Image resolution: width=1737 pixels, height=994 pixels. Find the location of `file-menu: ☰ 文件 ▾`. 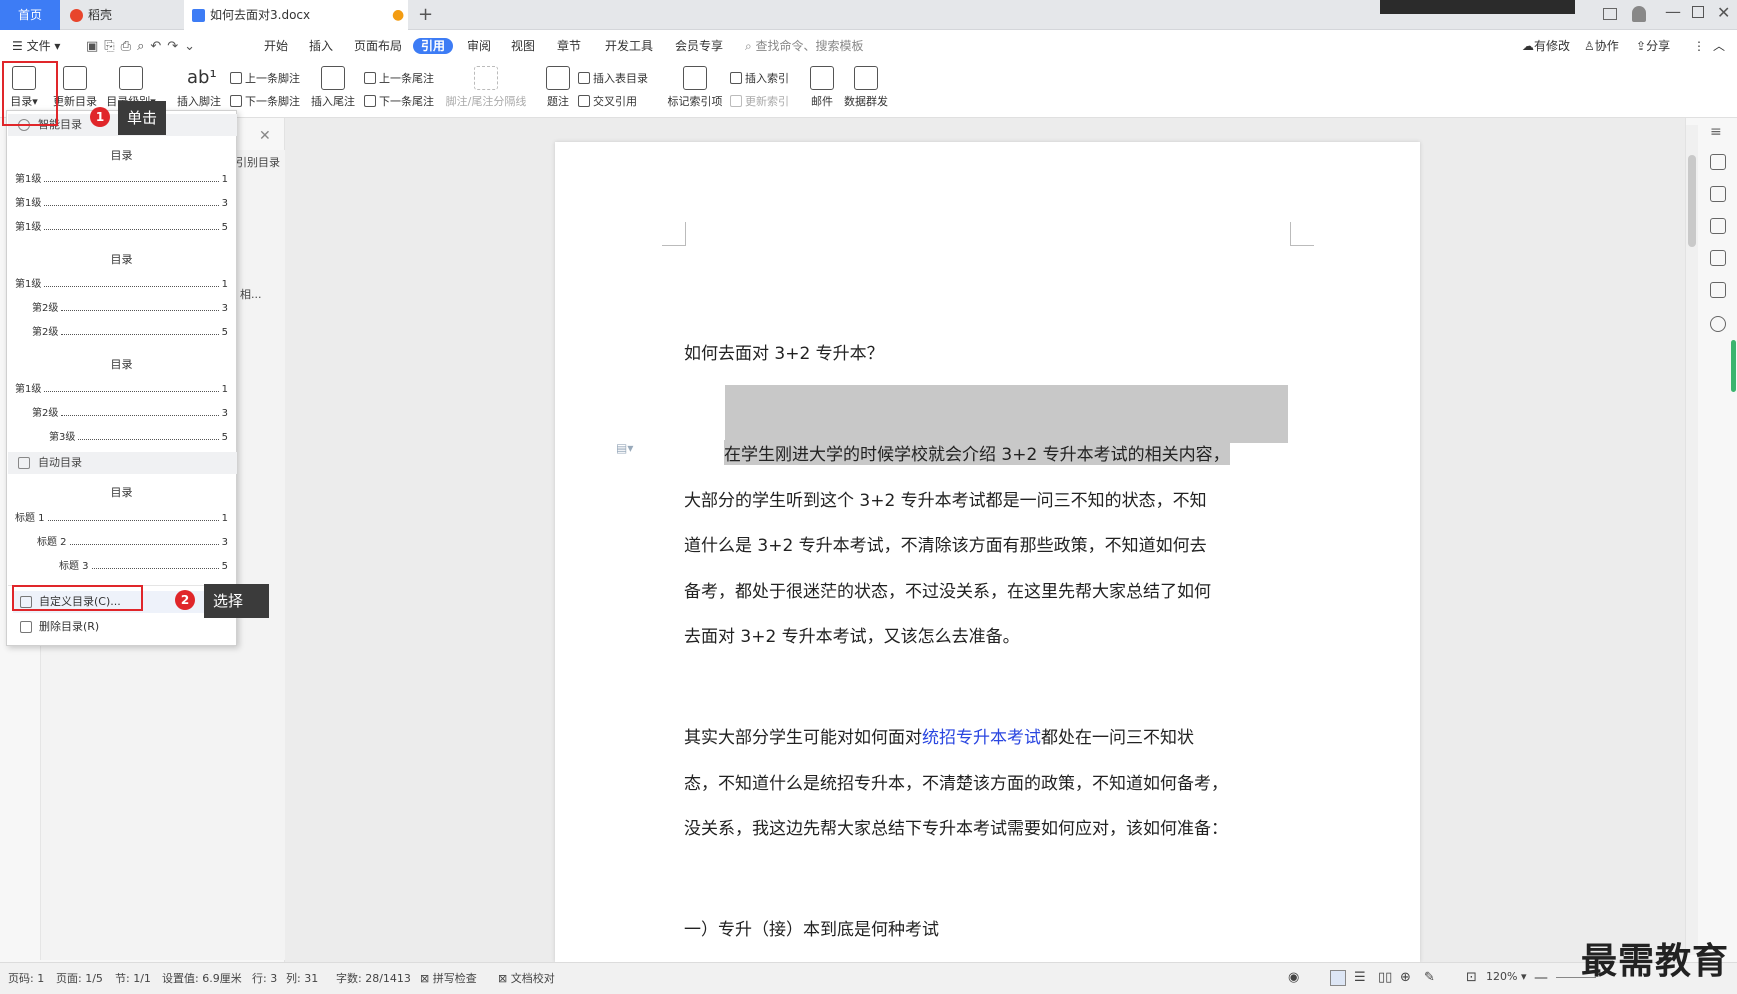

file-menu: ☰ 文件 ▾ is located at coordinates (36, 46).